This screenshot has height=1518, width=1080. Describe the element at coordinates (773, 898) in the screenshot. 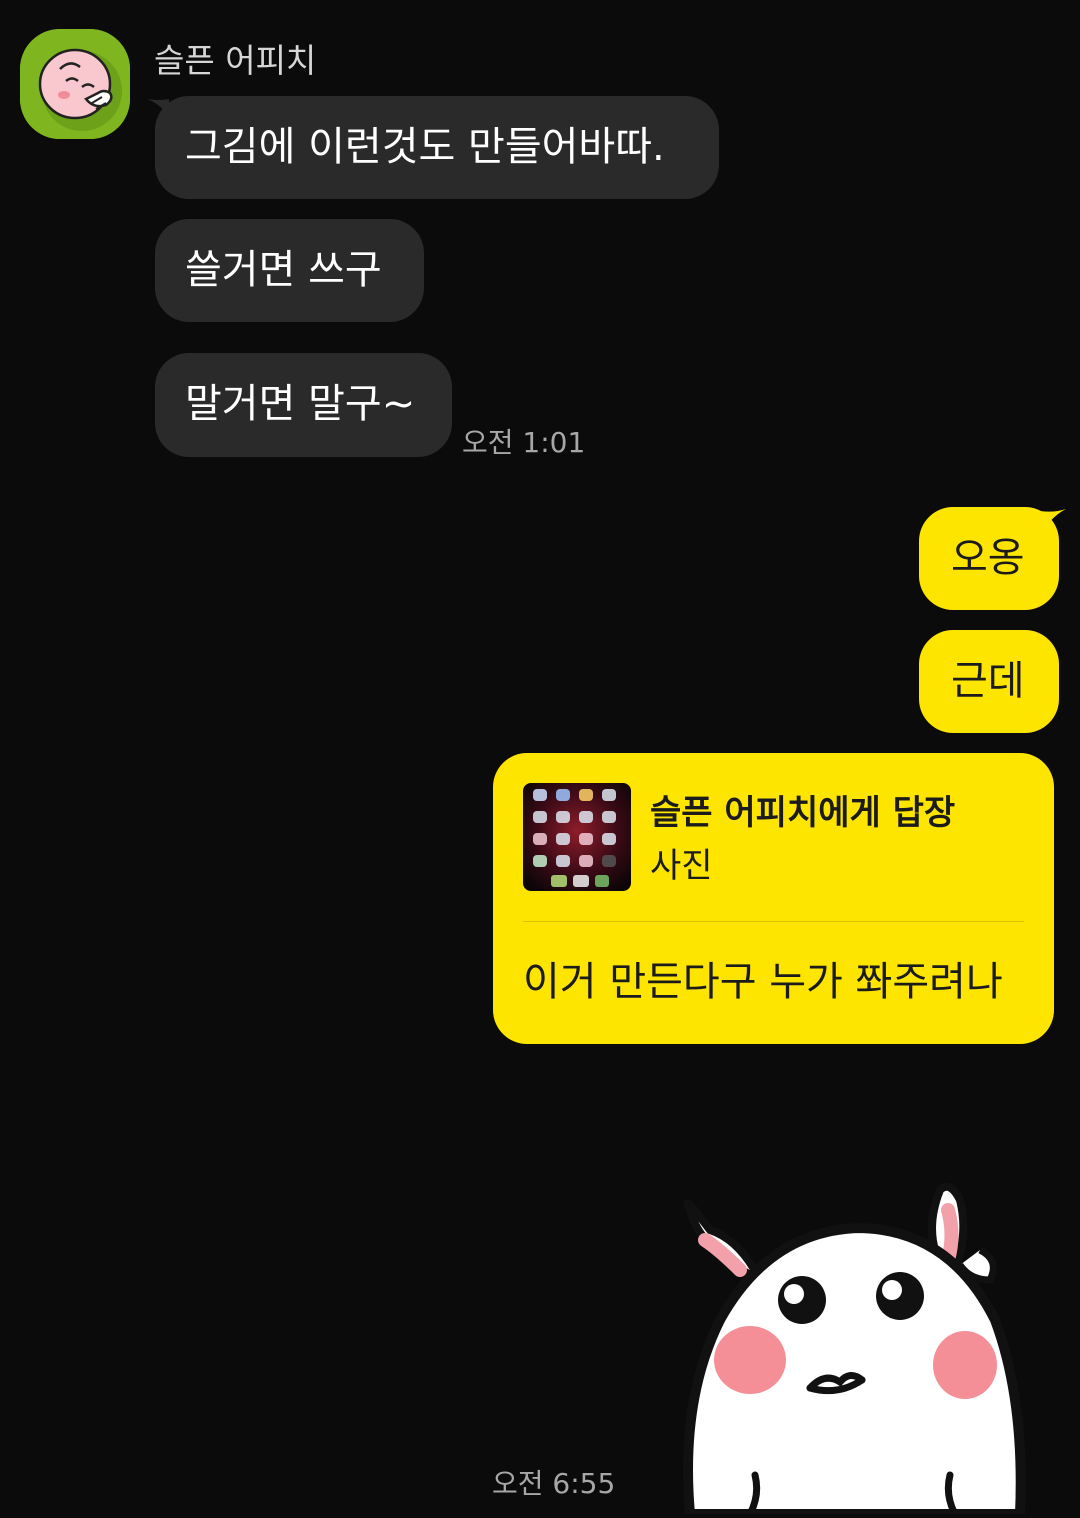

I see `reply-message-bubble: 슬픈 어피치에게 답장 사진 이거 만든다구 누가 쫘주려나` at that location.